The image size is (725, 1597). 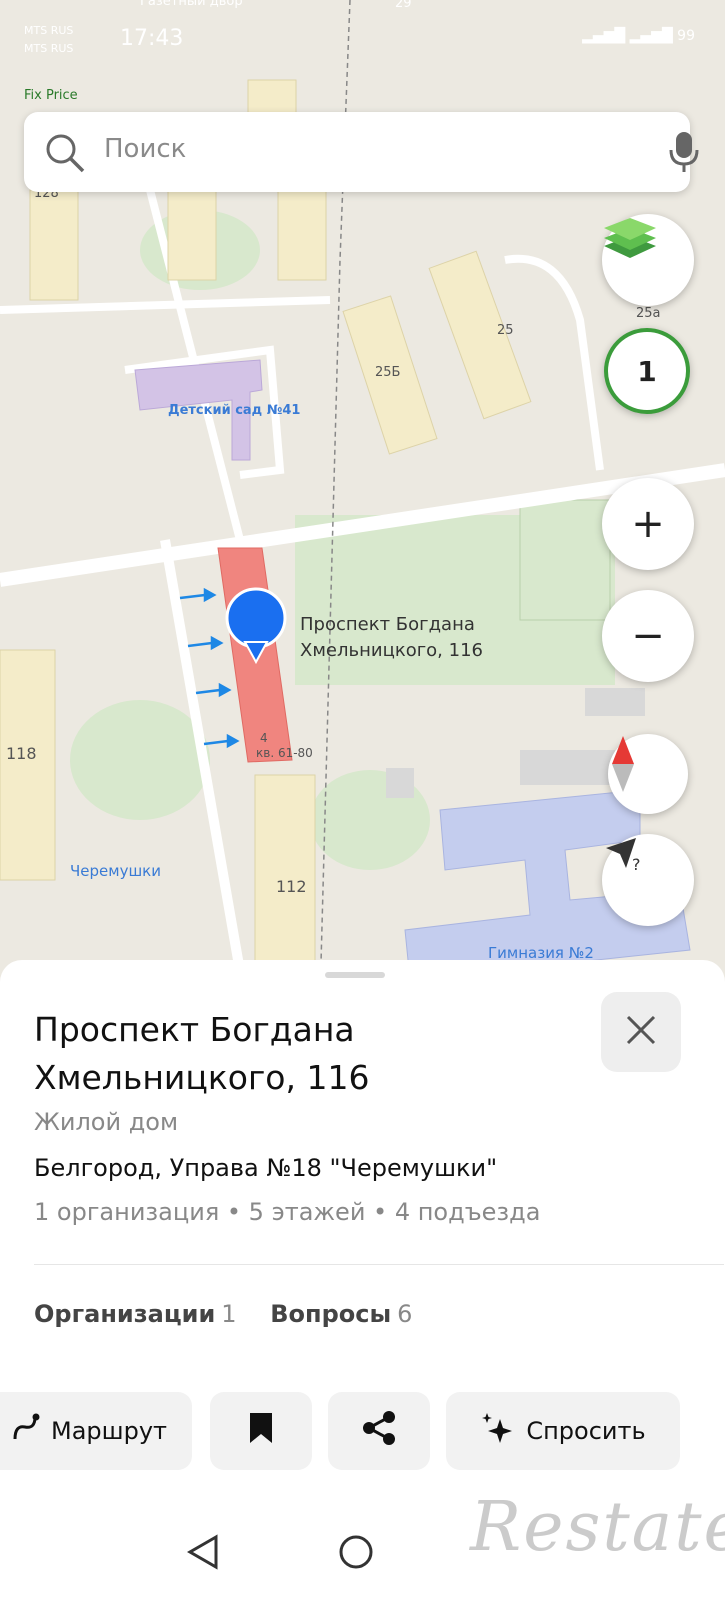 I want to click on plus-icon: +, so click(x=648, y=524).